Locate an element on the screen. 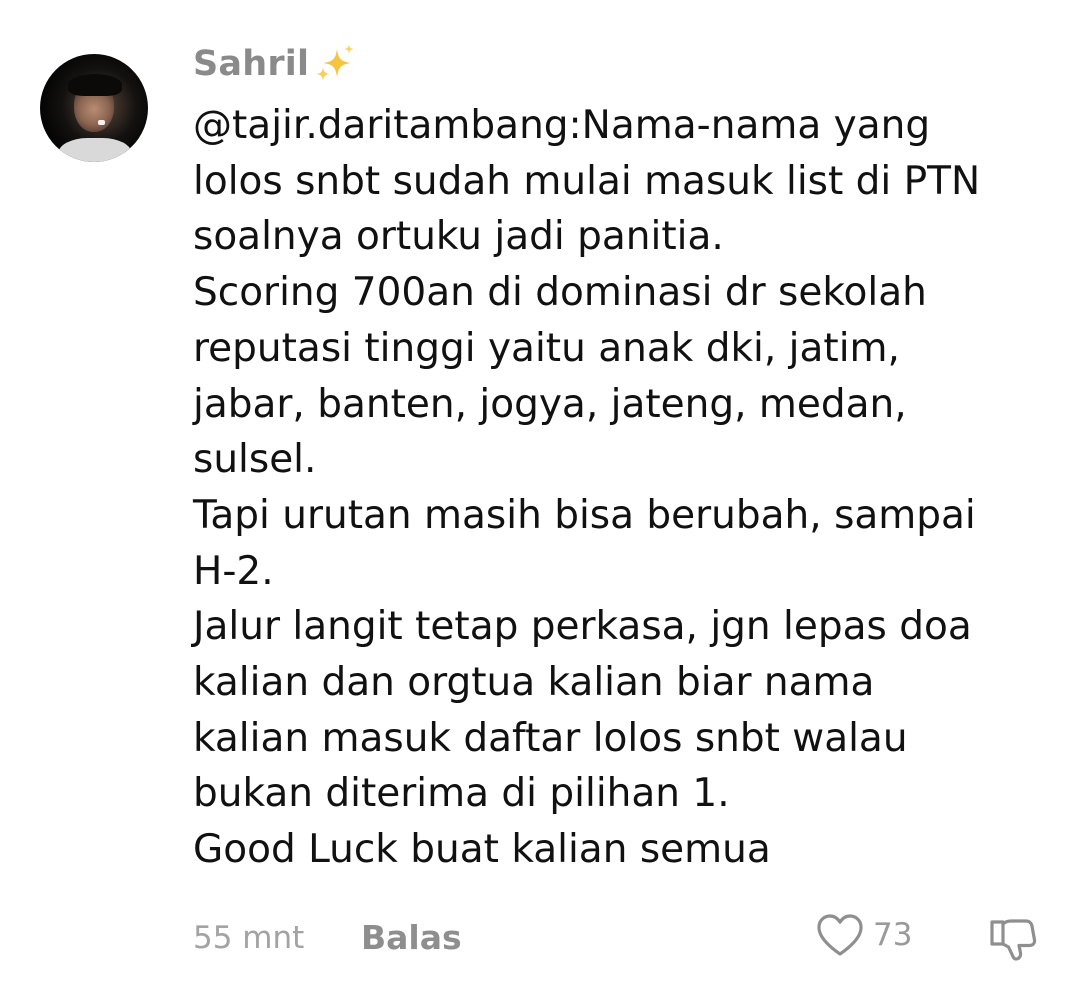  comment-line: soalnya ortuku jadi panitia. is located at coordinates (458, 237).